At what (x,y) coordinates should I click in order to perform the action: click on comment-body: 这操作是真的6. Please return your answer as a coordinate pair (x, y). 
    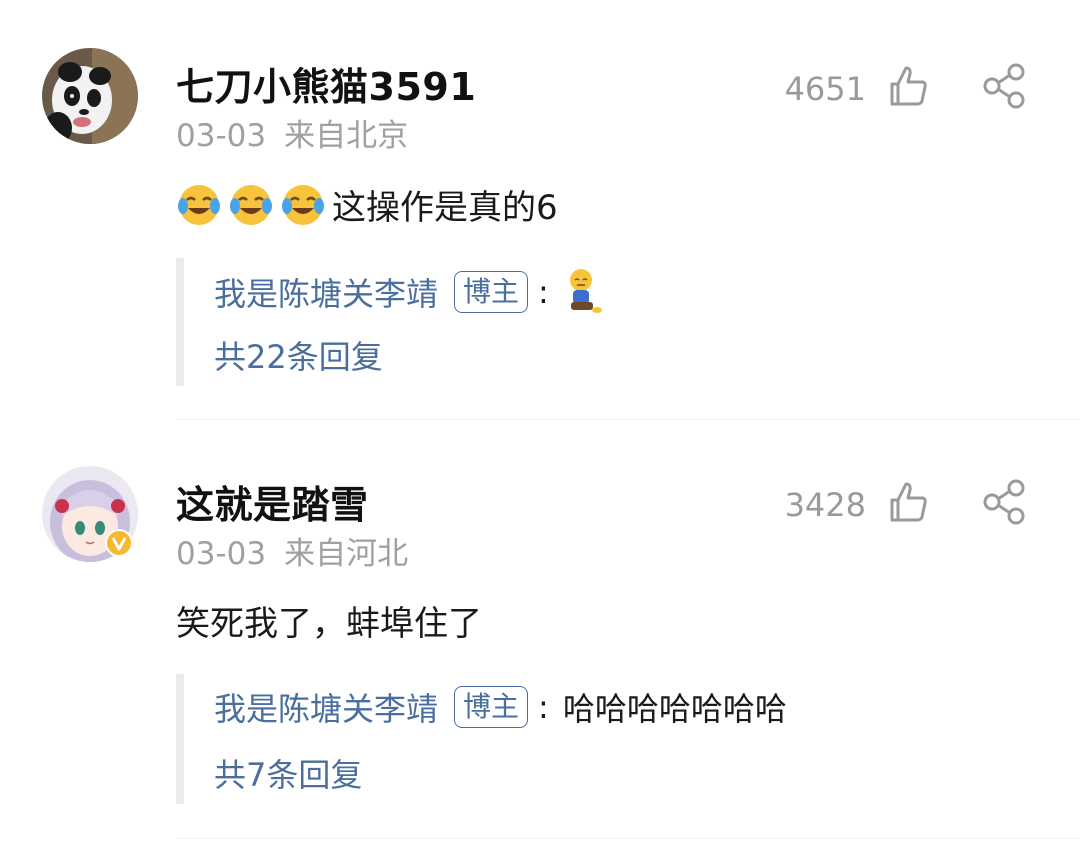
    Looking at the image, I should click on (367, 204).